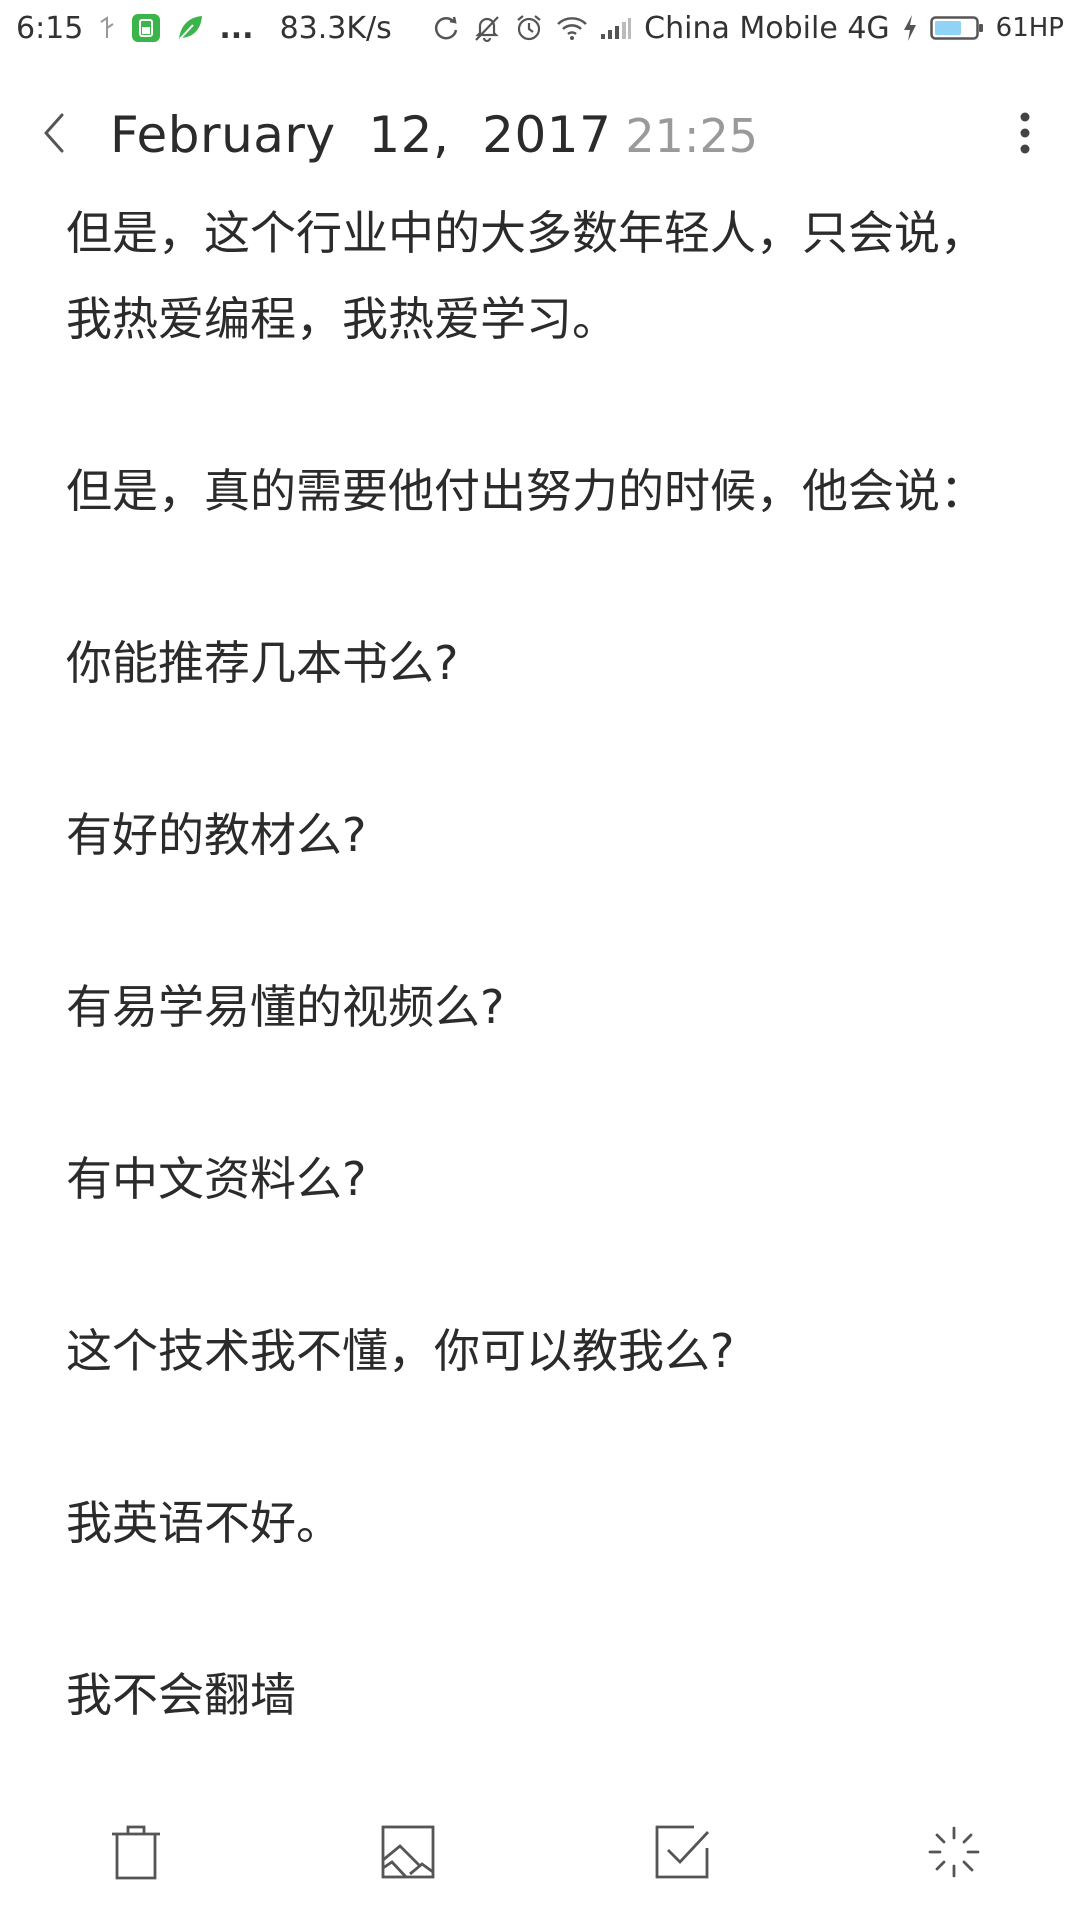 Image resolution: width=1080 pixels, height=1920 pixels. What do you see at coordinates (910, 28) in the screenshot?
I see `charging-icon` at bounding box center [910, 28].